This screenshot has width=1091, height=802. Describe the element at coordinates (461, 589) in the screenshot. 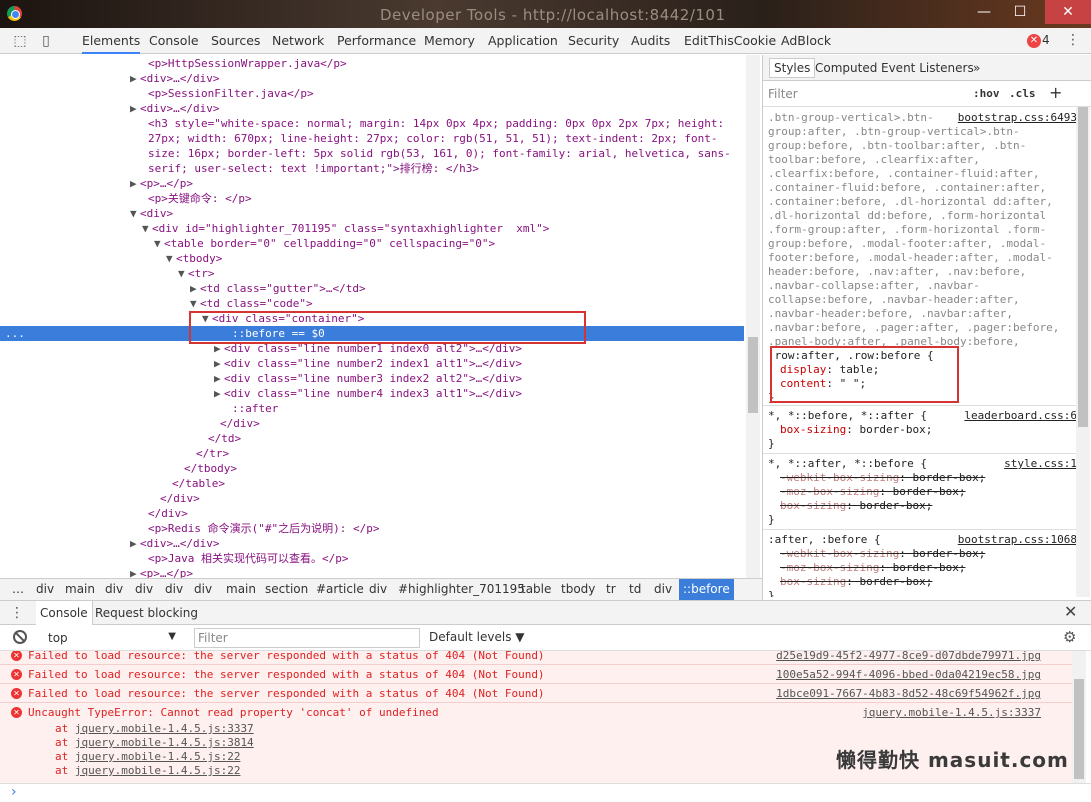

I see `breadcrumb-item: #highlighter_701195` at that location.